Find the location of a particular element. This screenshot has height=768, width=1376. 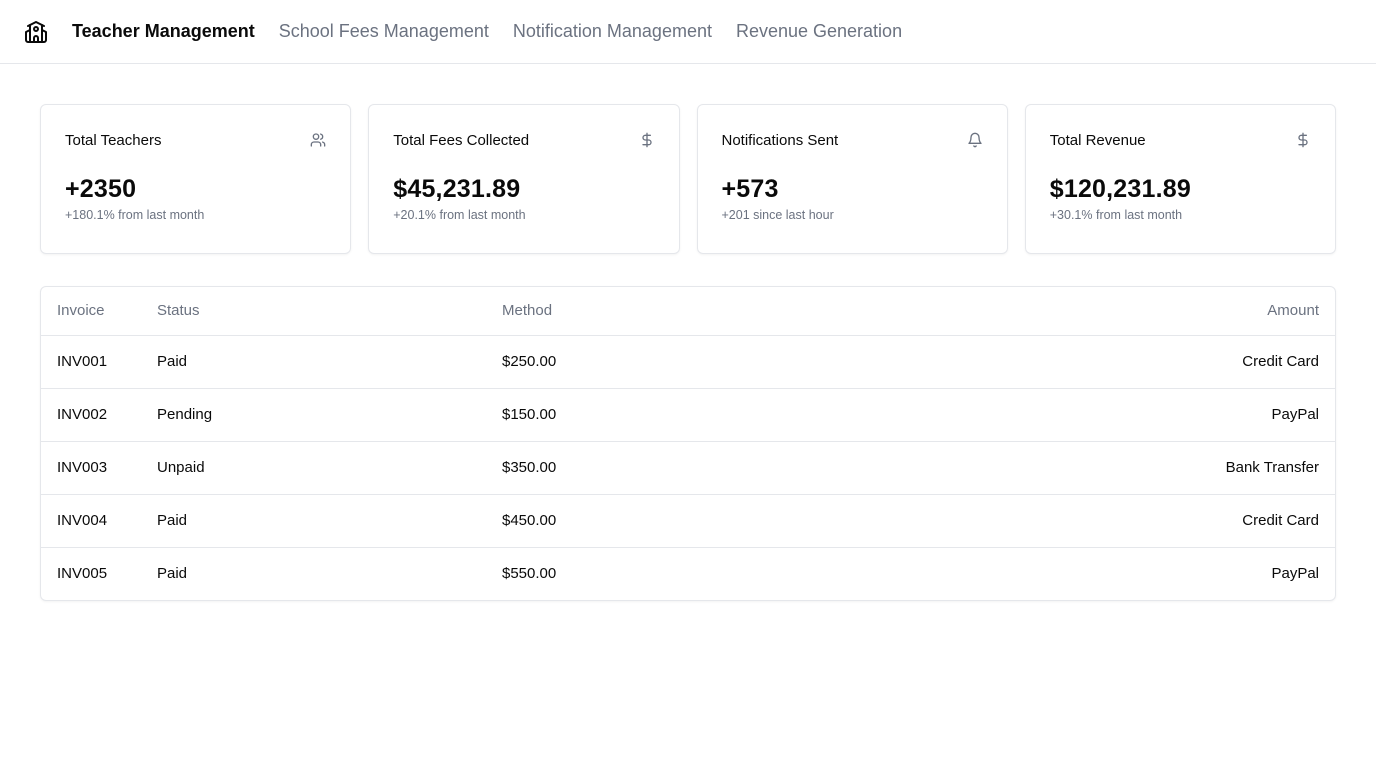

card-subtext: +180.1% from last month is located at coordinates (135, 215).